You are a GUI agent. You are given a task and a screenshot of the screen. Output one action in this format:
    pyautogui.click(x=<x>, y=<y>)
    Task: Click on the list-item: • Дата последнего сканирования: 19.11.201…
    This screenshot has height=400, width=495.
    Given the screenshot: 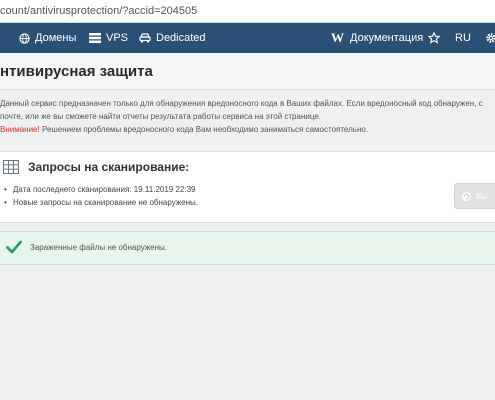 What is the action you would take?
    pyautogui.click(x=100, y=189)
    